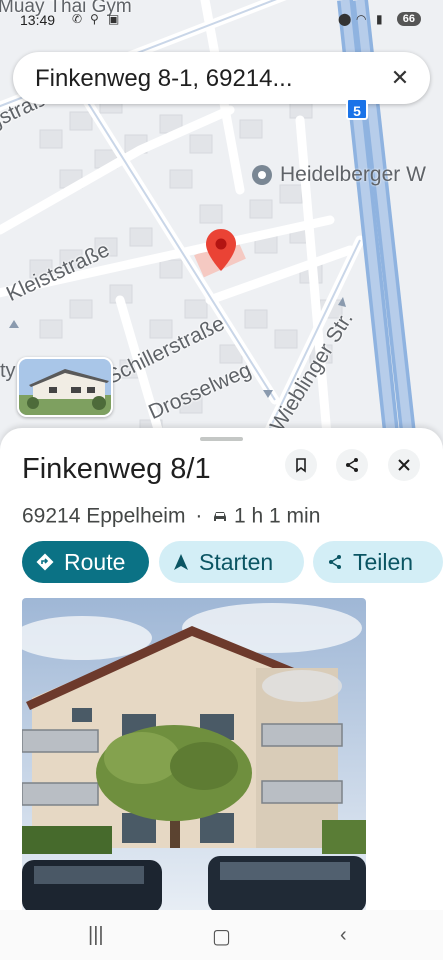 The height and width of the screenshot is (960, 443). What do you see at coordinates (343, 935) in the screenshot?
I see `back-icon: ‹` at bounding box center [343, 935].